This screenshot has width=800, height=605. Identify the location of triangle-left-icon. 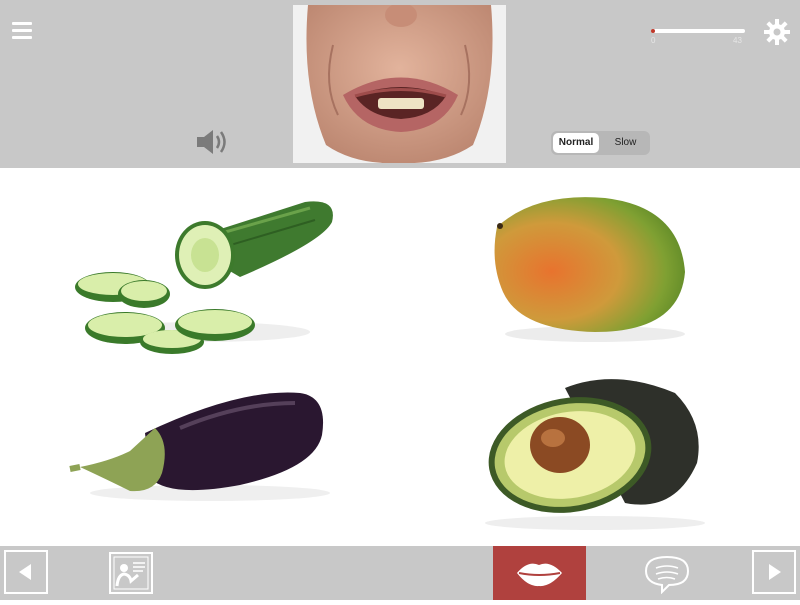
(25, 572).